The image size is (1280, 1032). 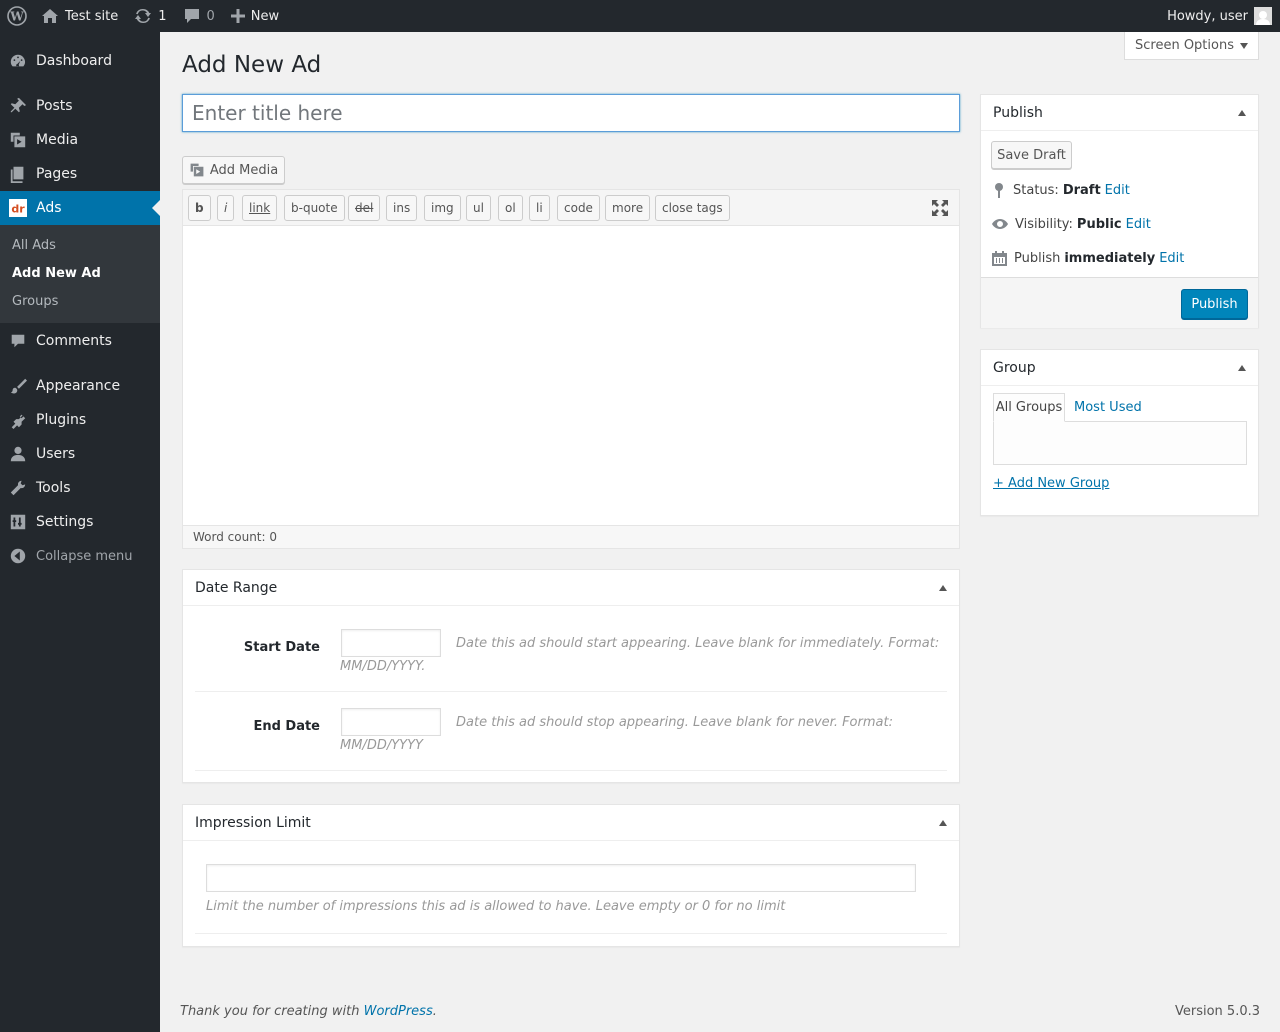 What do you see at coordinates (314, 208) in the screenshot?
I see `qt-blockquote-button: b-quote` at bounding box center [314, 208].